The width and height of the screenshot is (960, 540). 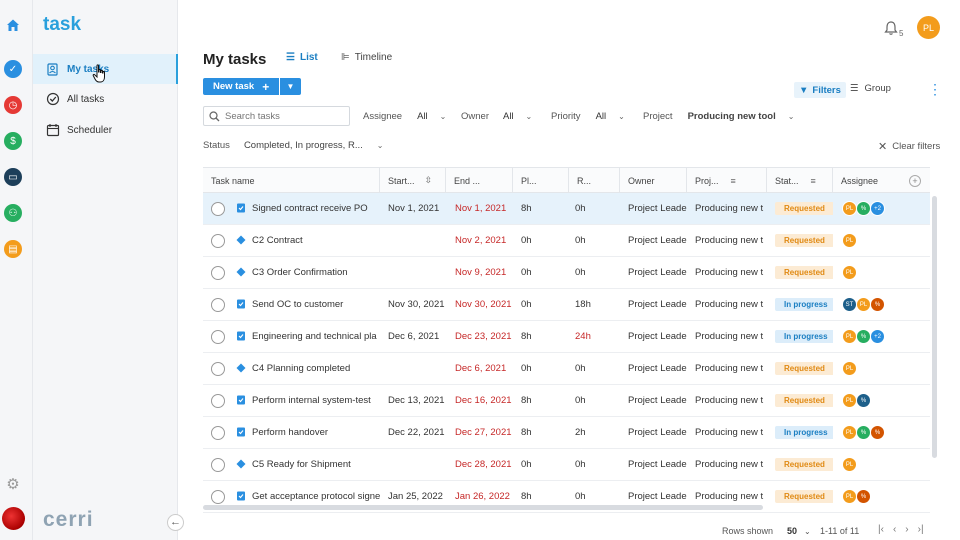 I want to click on search-box, so click(x=276, y=116).